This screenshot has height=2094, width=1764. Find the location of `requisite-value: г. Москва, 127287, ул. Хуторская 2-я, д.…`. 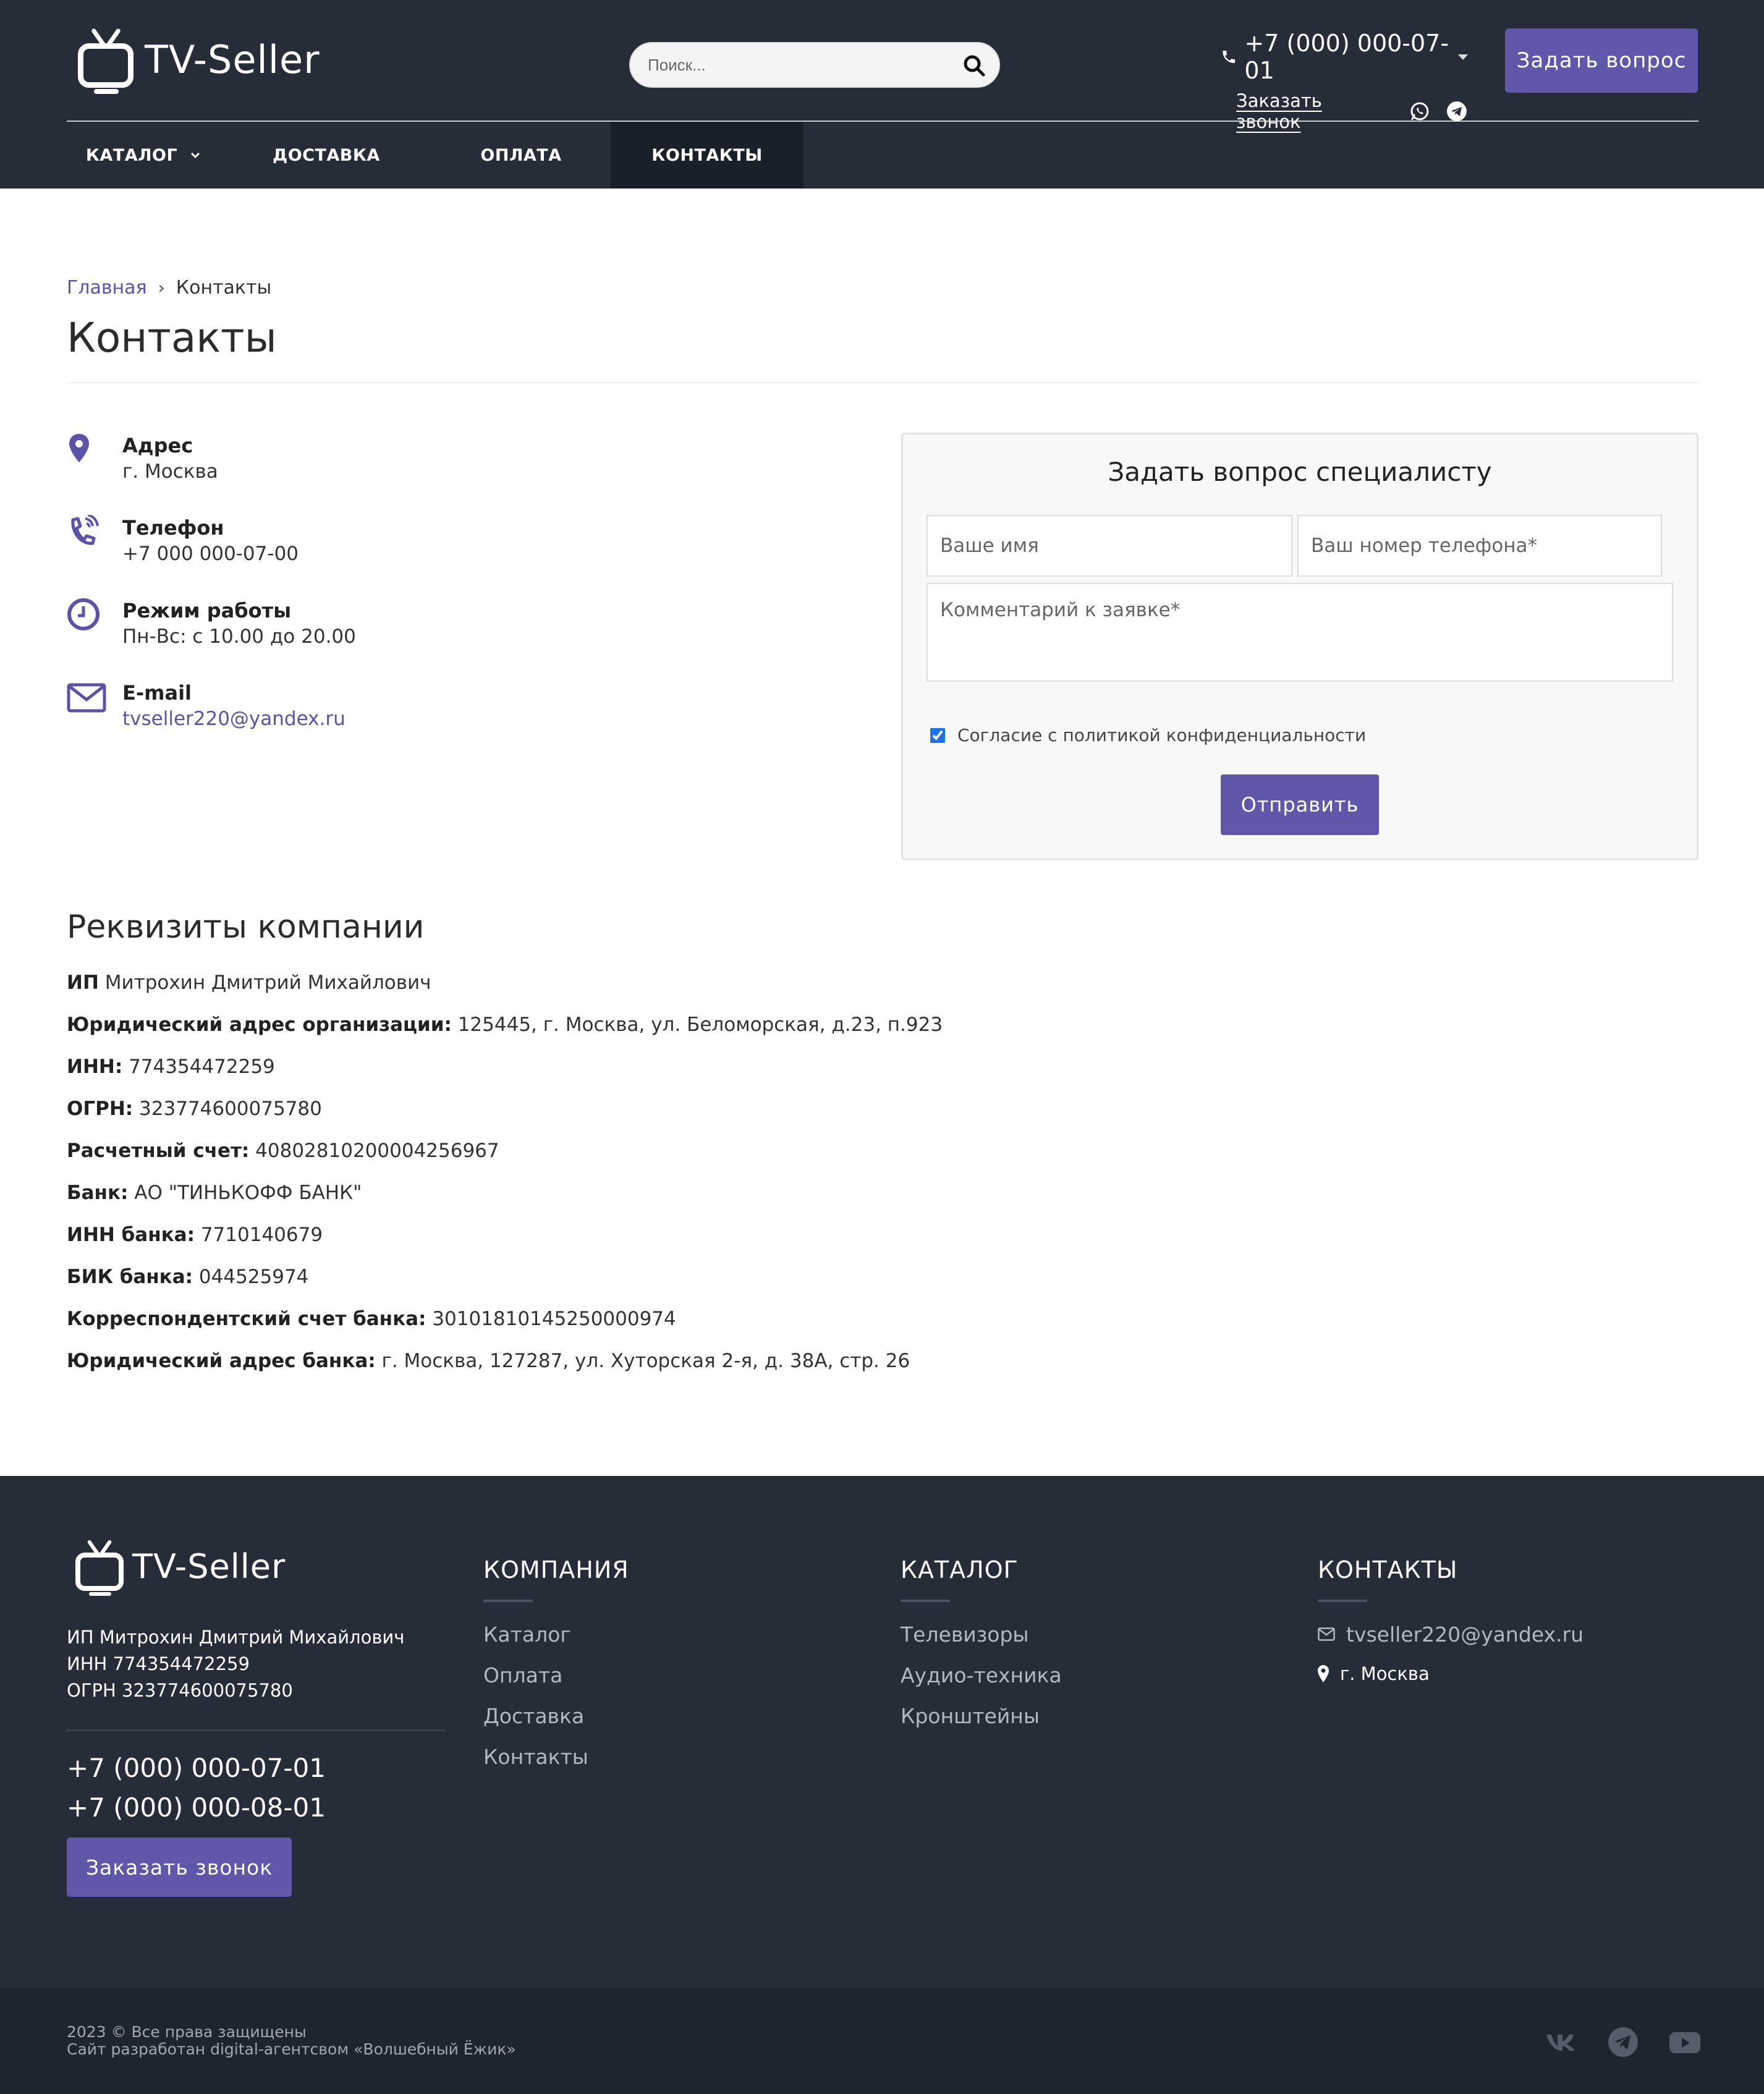

requisite-value: г. Москва, 127287, ул. Хуторская 2-я, д.… is located at coordinates (642, 1361).